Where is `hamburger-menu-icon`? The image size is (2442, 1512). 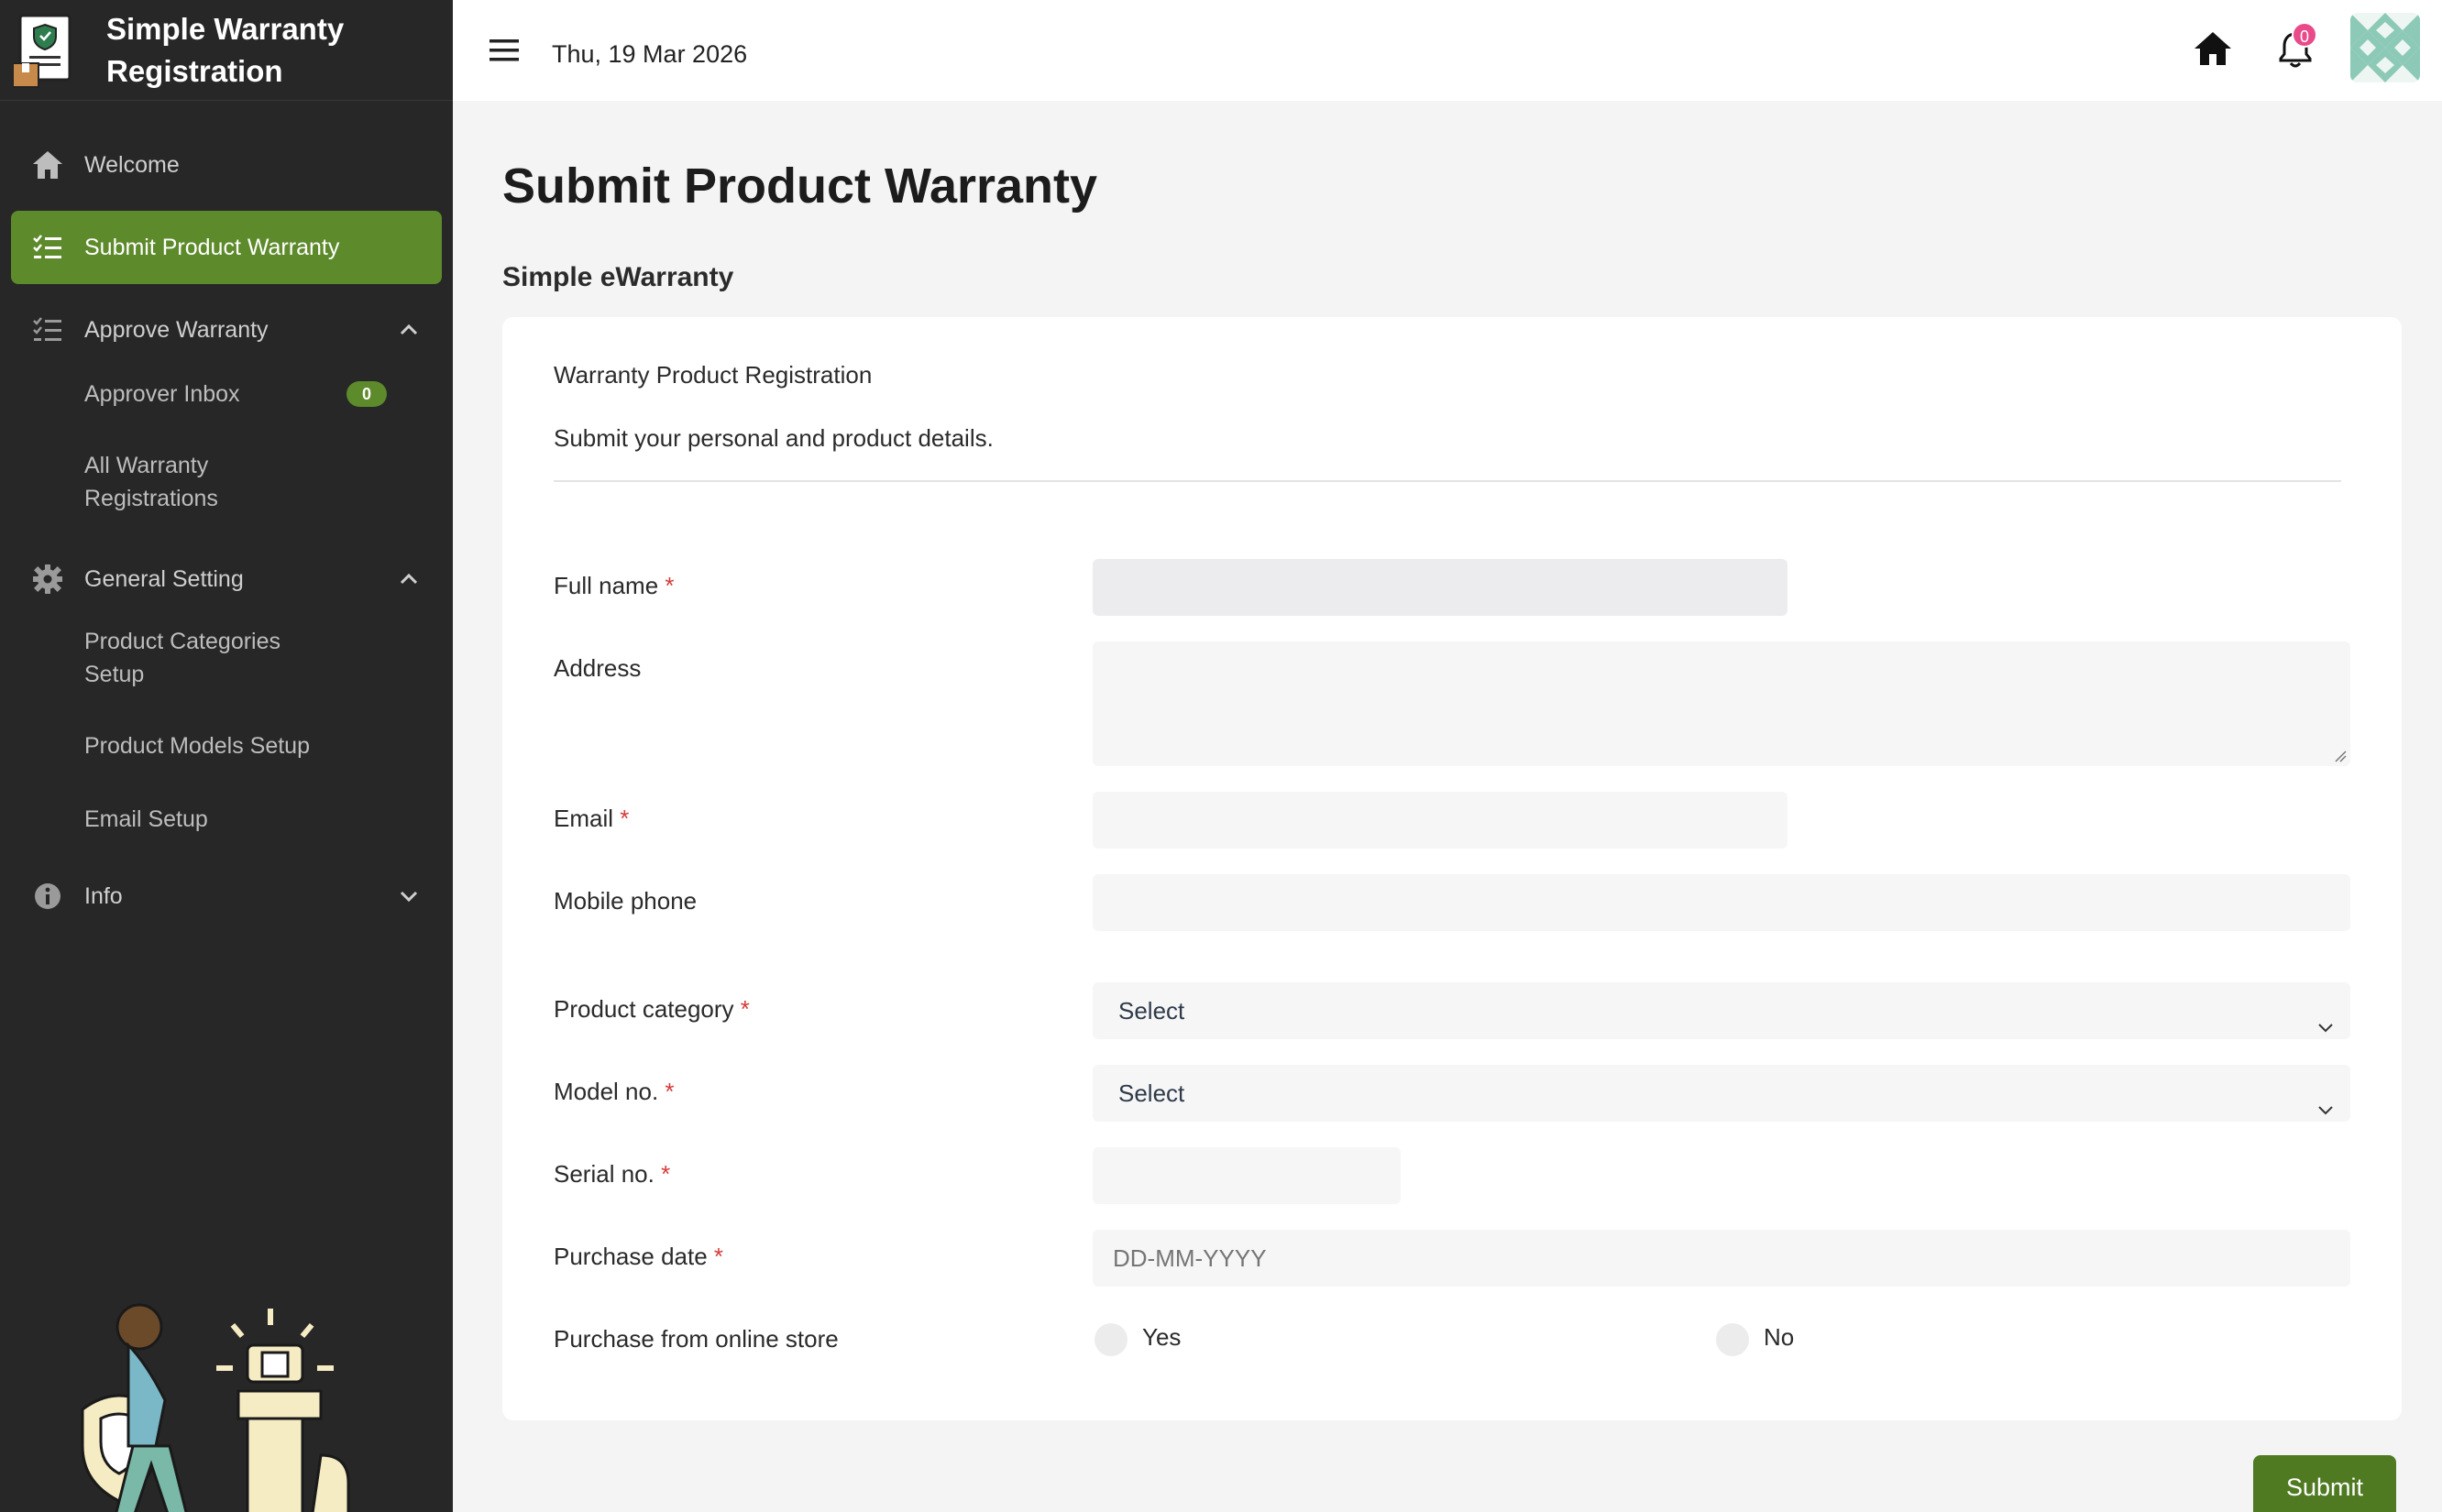 hamburger-menu-icon is located at coordinates (504, 50).